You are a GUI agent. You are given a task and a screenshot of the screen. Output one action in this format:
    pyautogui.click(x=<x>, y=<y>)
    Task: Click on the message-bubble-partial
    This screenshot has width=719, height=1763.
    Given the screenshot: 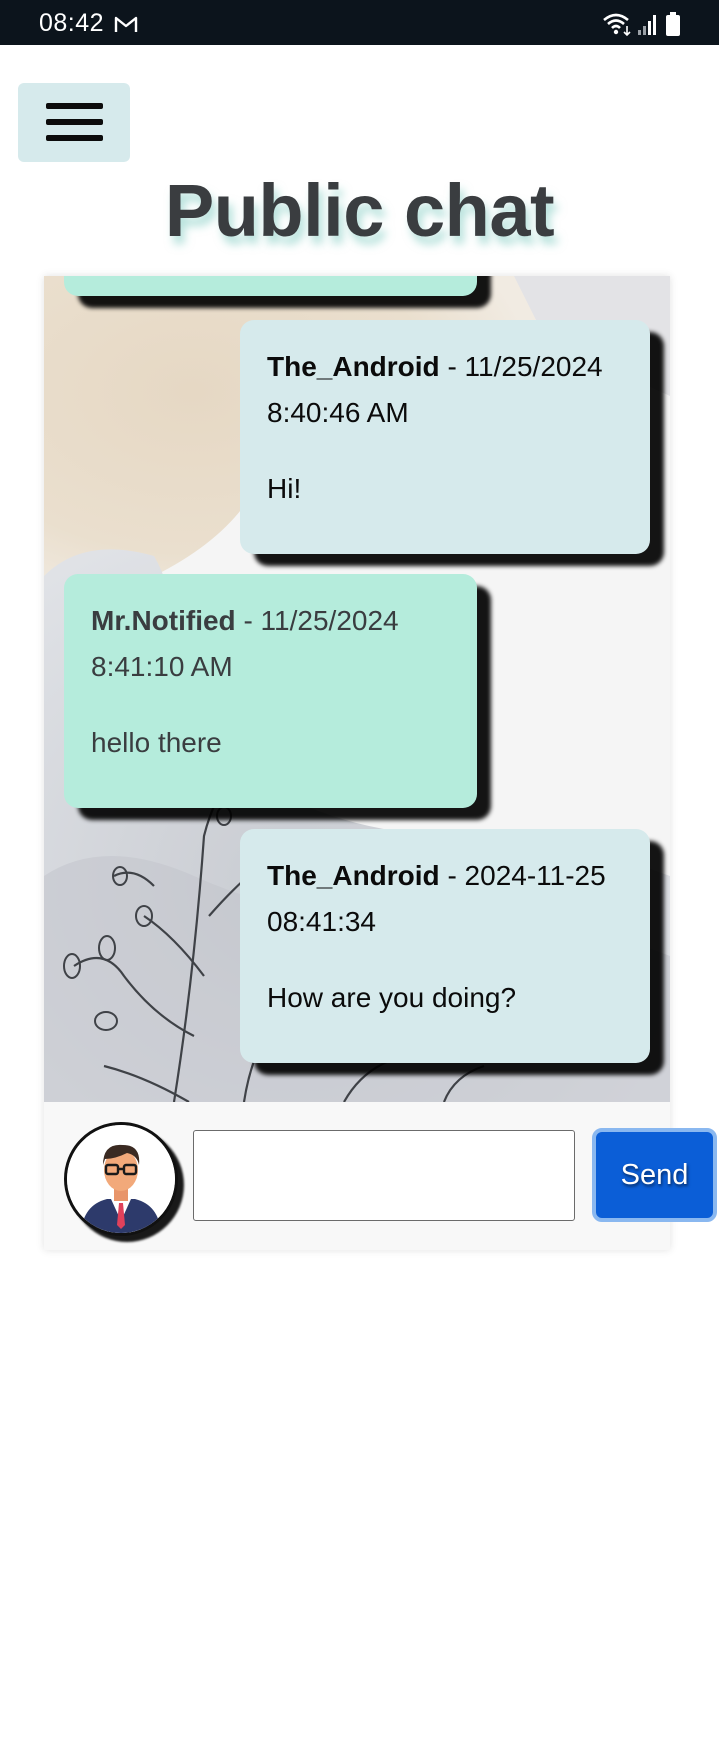 What is the action you would take?
    pyautogui.click(x=270, y=286)
    